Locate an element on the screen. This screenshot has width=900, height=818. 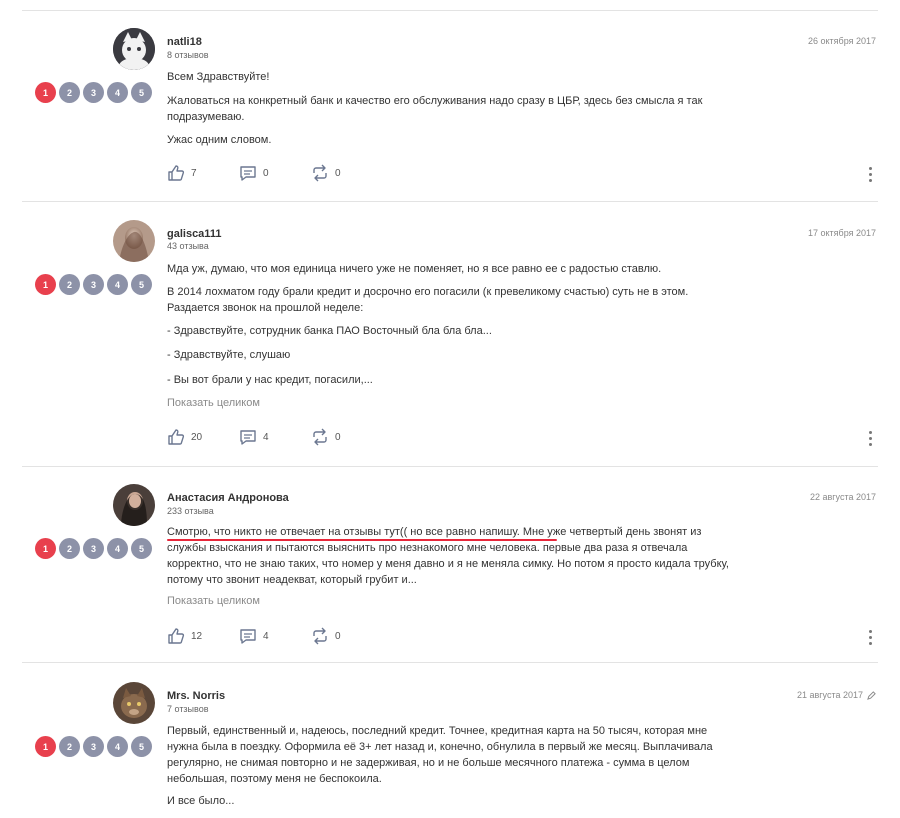
review-actions: 12 4 0 is located at coordinates (275, 636).